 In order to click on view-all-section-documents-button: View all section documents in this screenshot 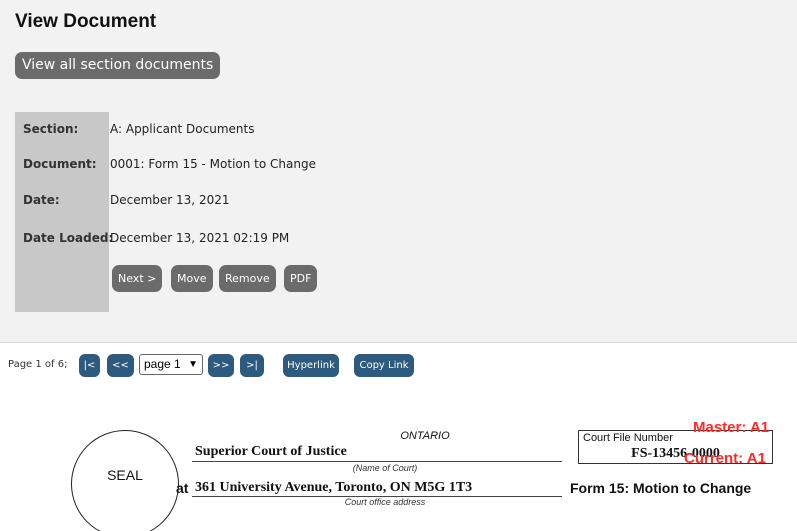, I will do `click(118, 65)`.